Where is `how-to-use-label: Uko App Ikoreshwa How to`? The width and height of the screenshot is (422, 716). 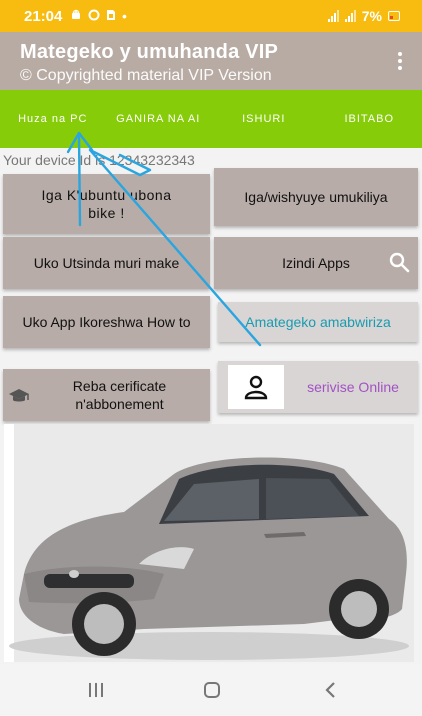
how-to-use-label: Uko App Ikoreshwa How to is located at coordinates (106, 322).